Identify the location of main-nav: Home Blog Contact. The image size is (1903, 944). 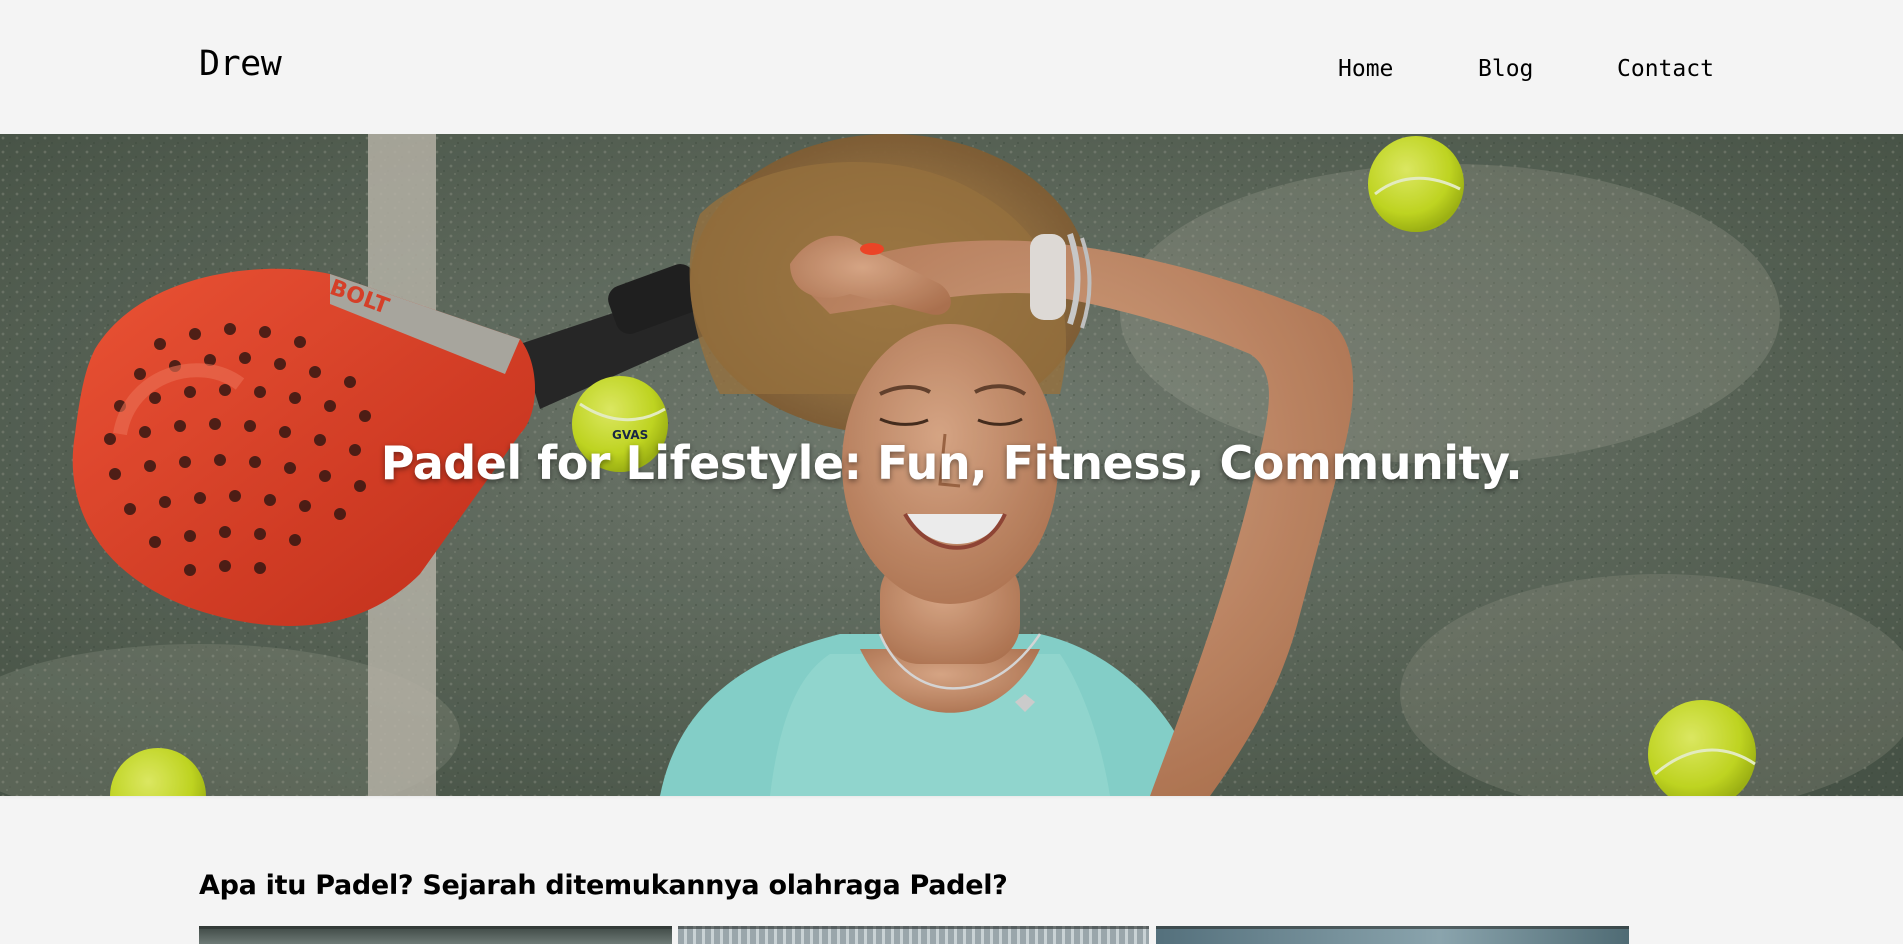
(951, 71).